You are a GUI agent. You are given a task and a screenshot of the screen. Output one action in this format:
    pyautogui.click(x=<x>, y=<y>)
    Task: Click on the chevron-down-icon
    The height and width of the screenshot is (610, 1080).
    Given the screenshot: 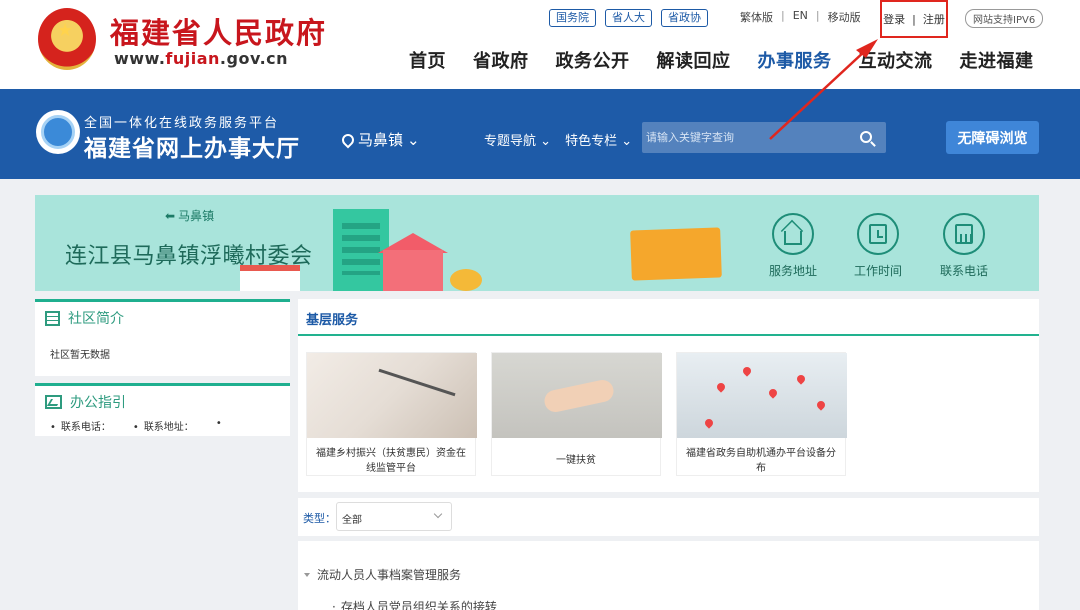 What is the action you would take?
    pyautogui.click(x=438, y=514)
    